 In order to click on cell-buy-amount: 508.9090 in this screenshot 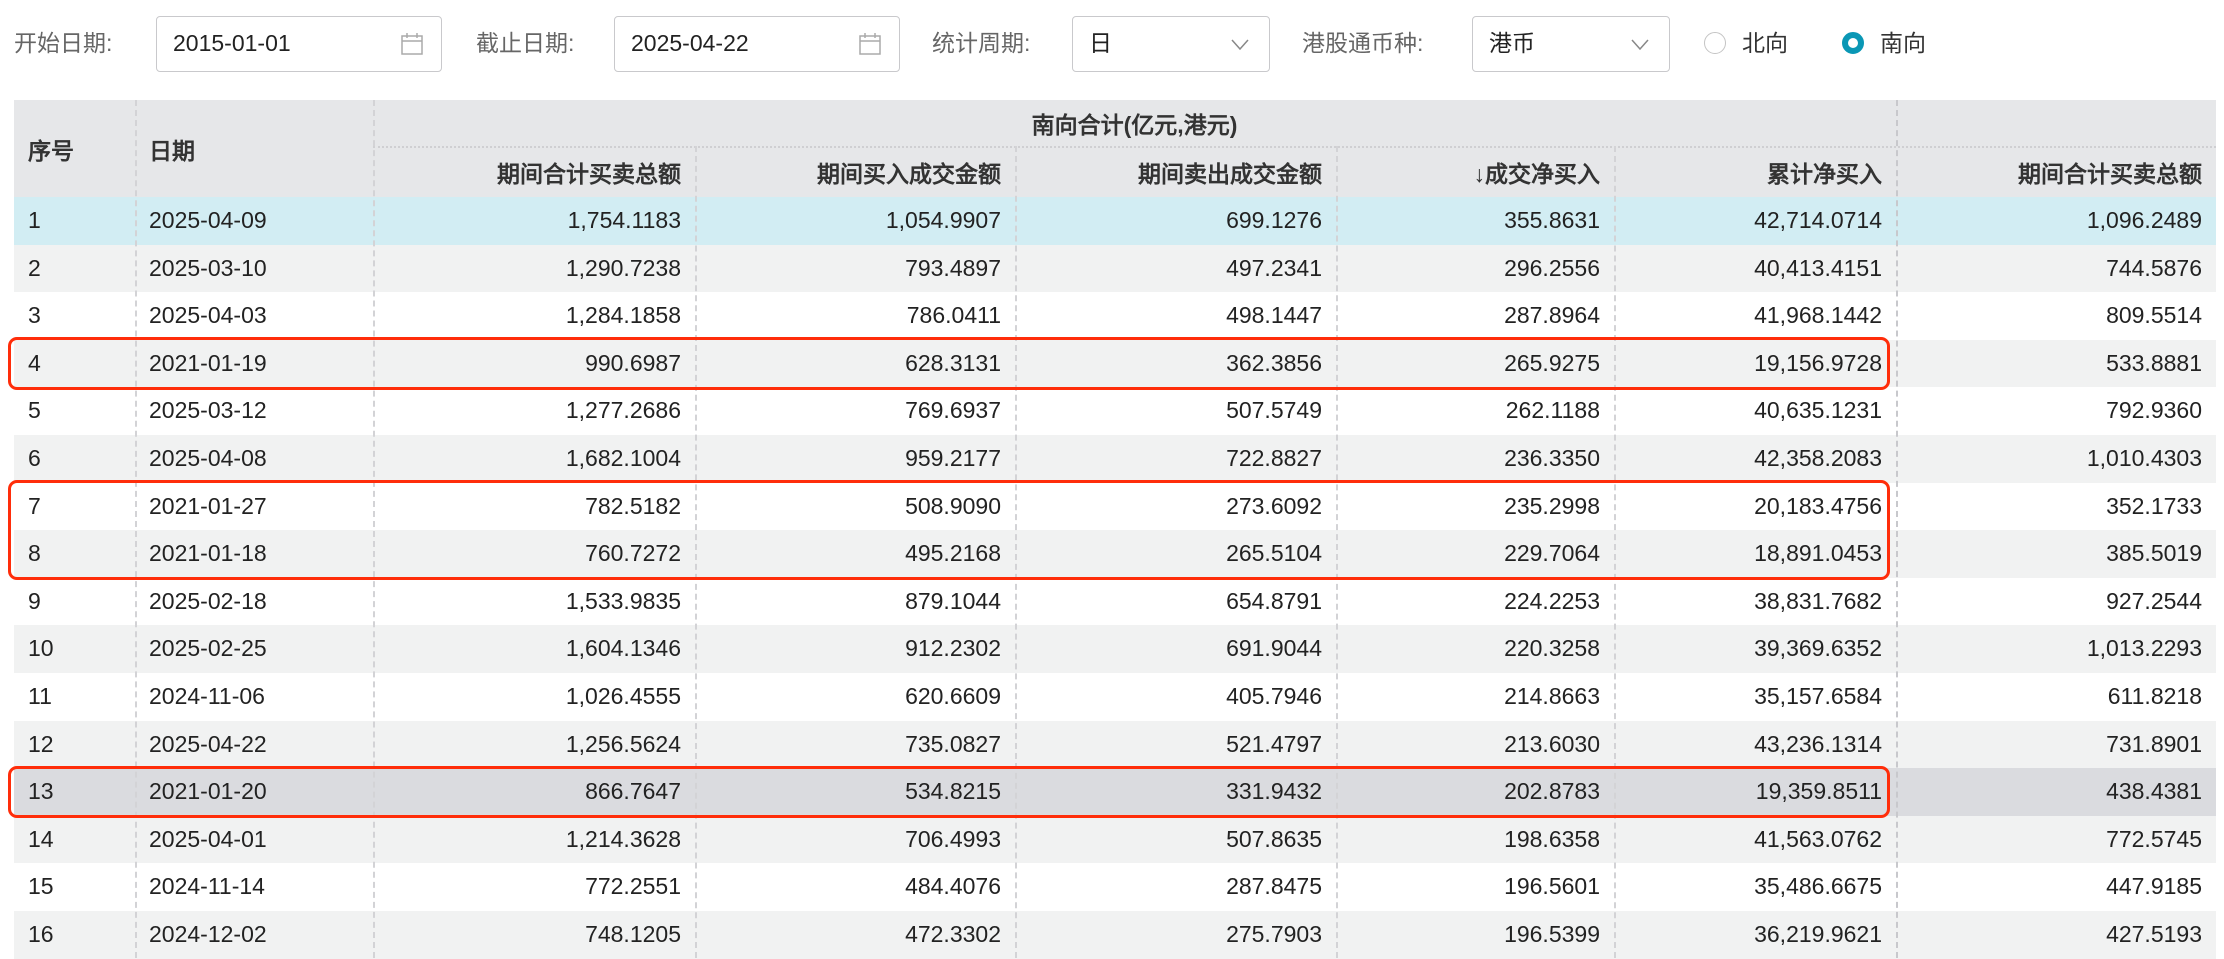, I will do `click(953, 505)`.